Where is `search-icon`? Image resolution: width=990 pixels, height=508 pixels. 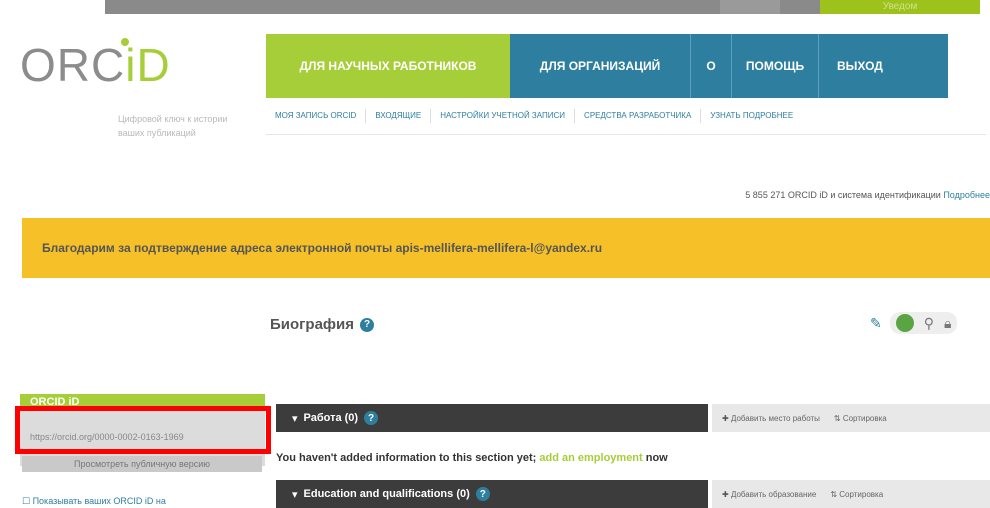 search-icon is located at coordinates (750, 7).